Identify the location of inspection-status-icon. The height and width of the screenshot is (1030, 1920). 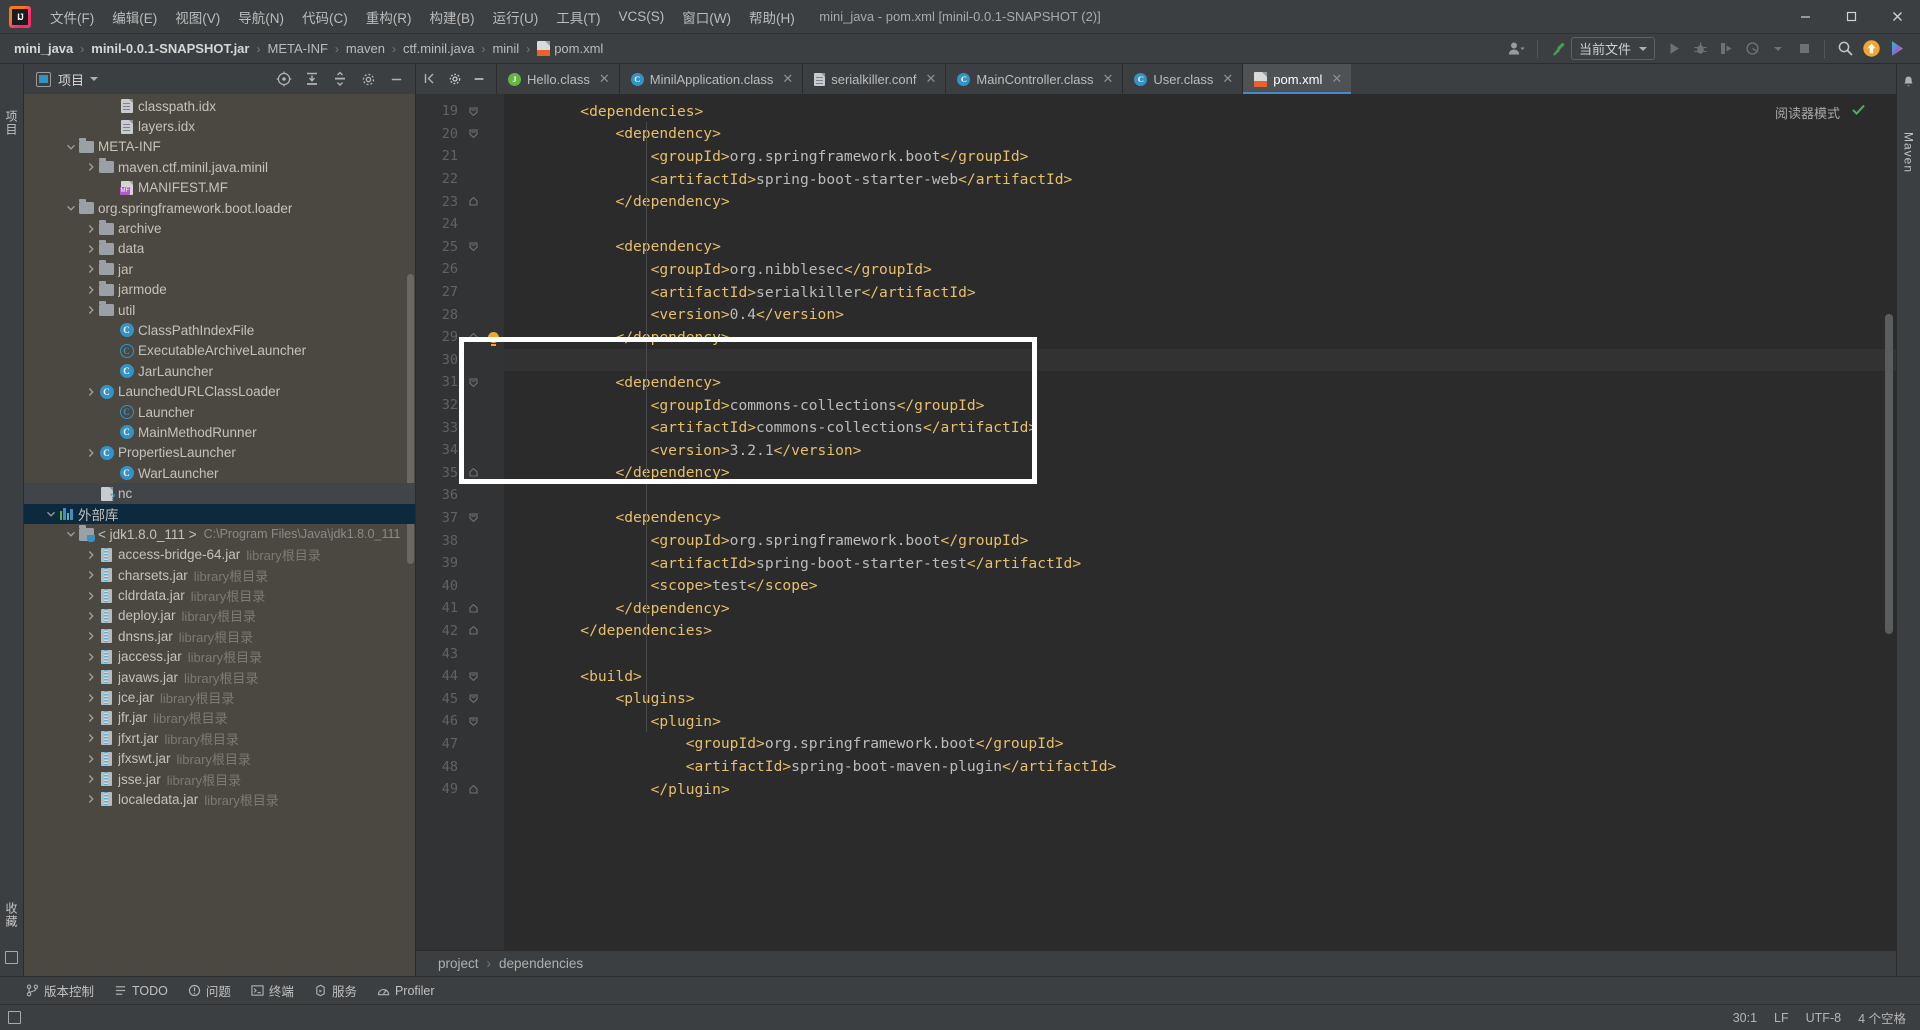
(1858, 112).